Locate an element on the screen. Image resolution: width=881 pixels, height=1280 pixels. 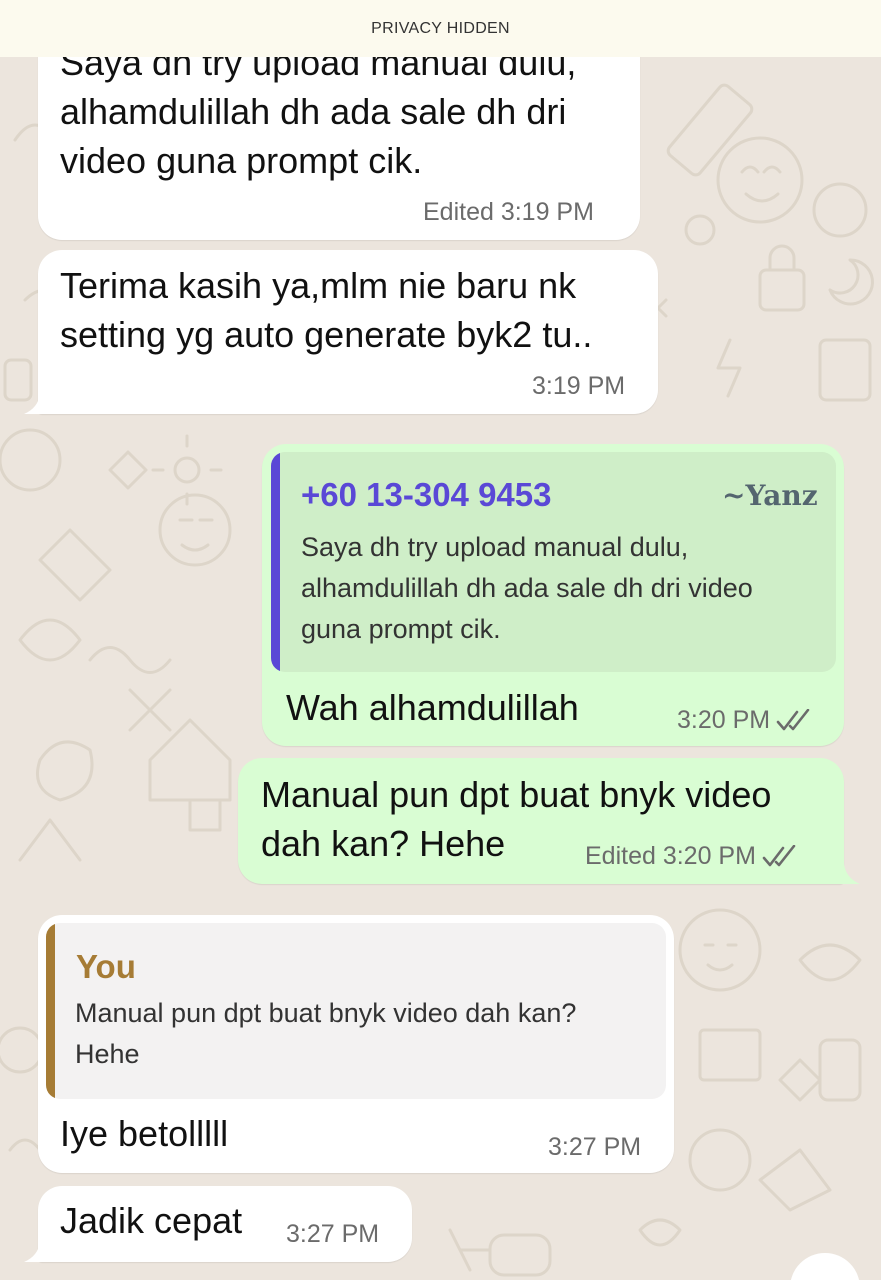
timestamp-text: Edited 3:20 PM is located at coordinates (670, 856).